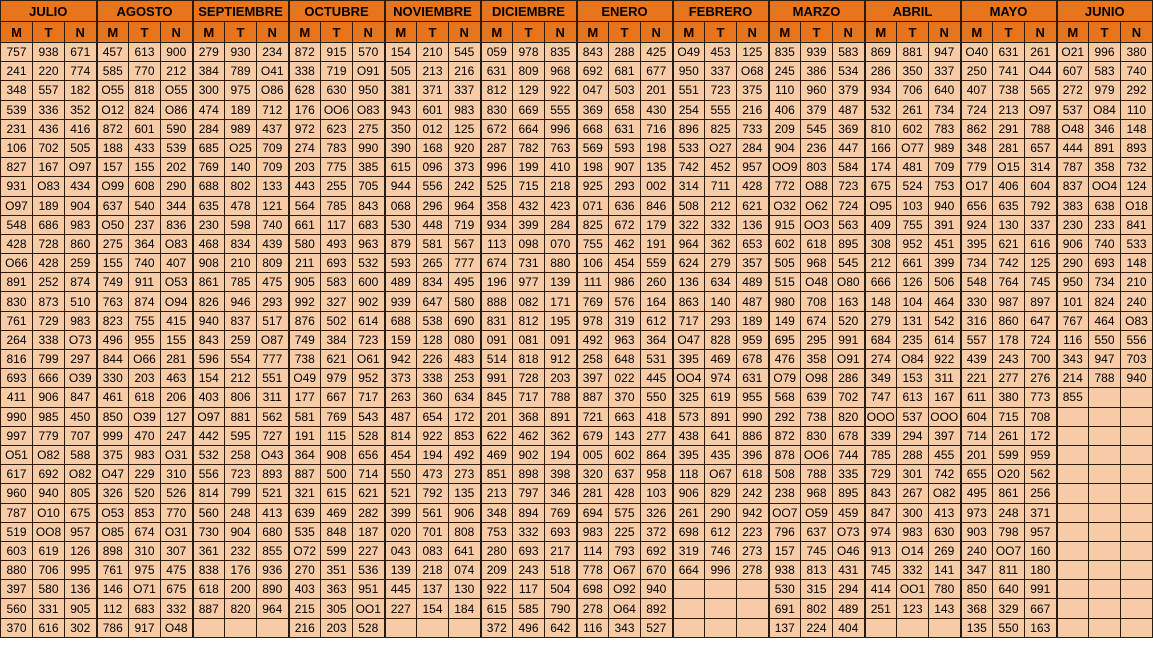 This screenshot has height=664, width=1153. What do you see at coordinates (432, 301) in the screenshot?
I see `result-cell: 647` at bounding box center [432, 301].